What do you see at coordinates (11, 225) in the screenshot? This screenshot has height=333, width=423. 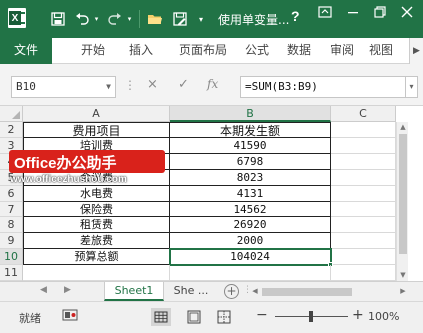 I see `row-header: 8` at bounding box center [11, 225].